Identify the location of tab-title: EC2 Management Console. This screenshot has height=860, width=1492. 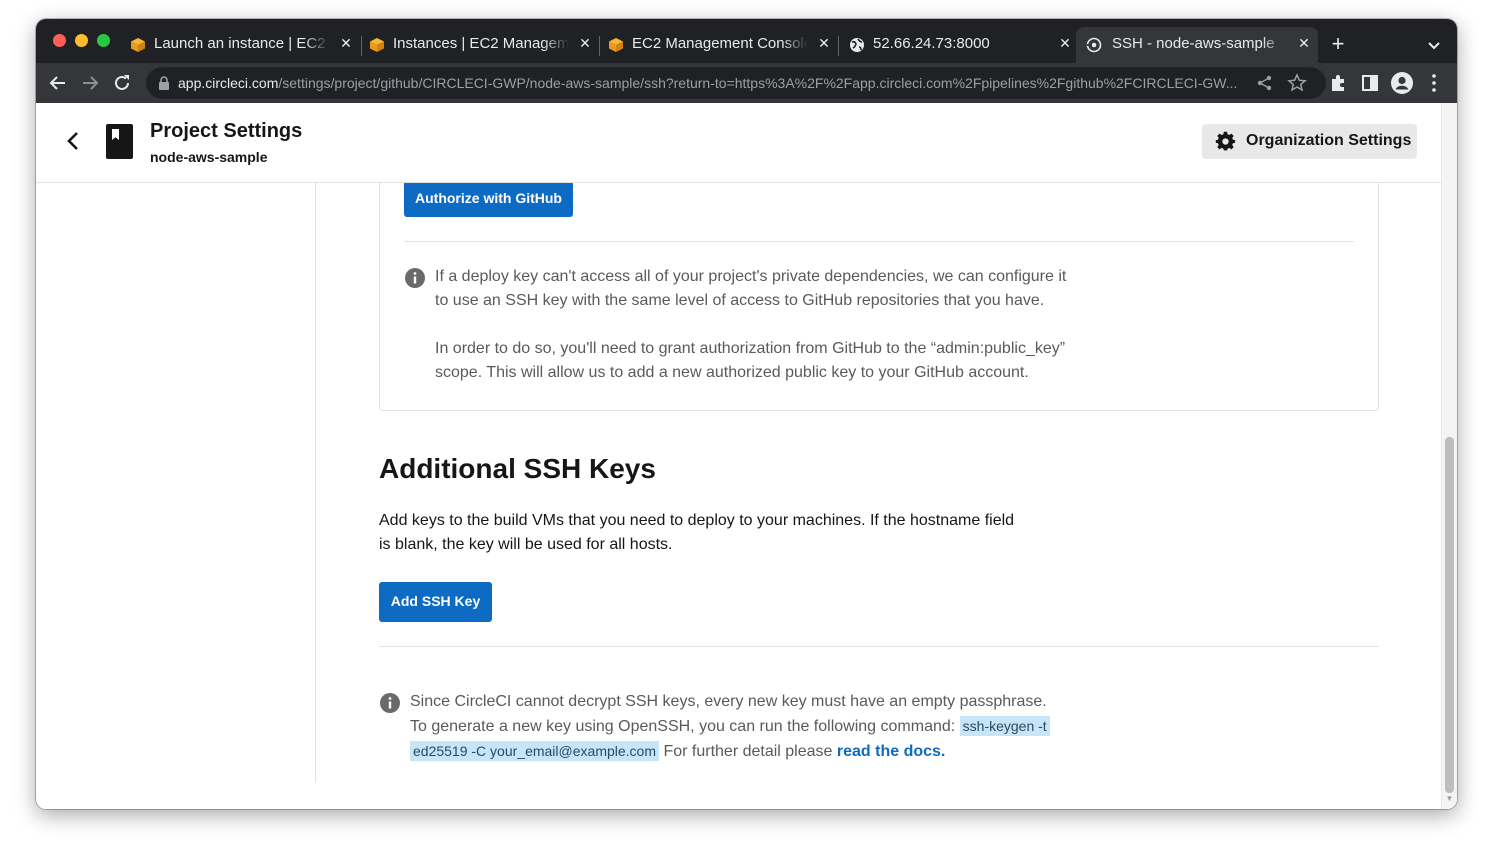
(720, 43).